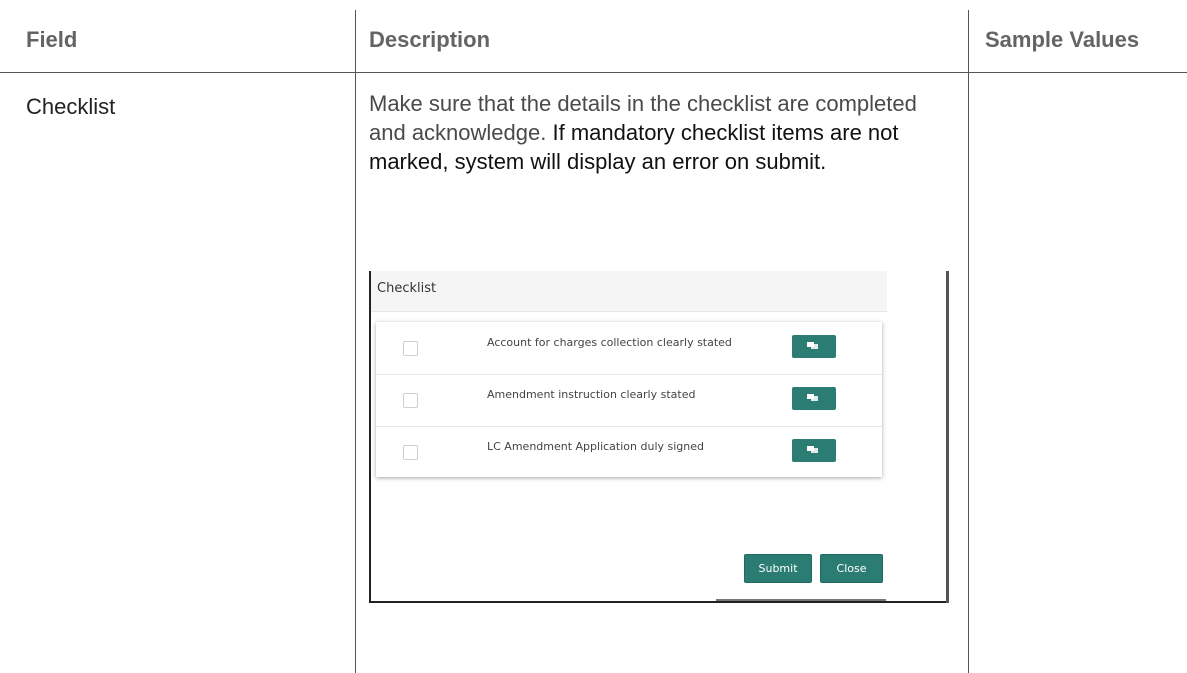 The height and width of the screenshot is (673, 1187). I want to click on checklist-row: LC Amendment Application duly signed, so click(629, 452).